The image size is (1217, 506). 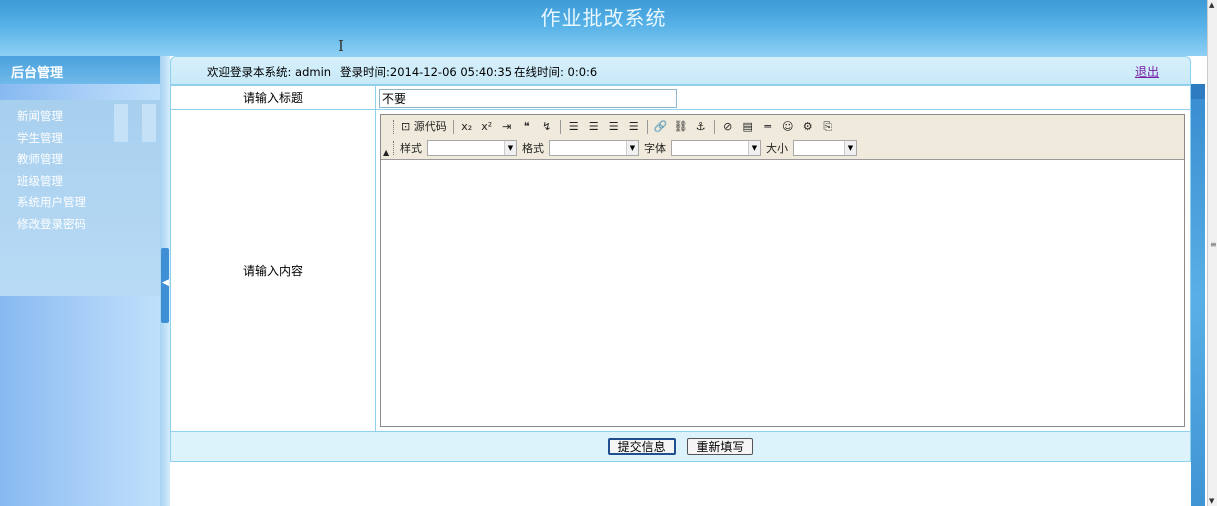 I want to click on sidebar-item-news: 新闻管理, so click(x=80, y=117).